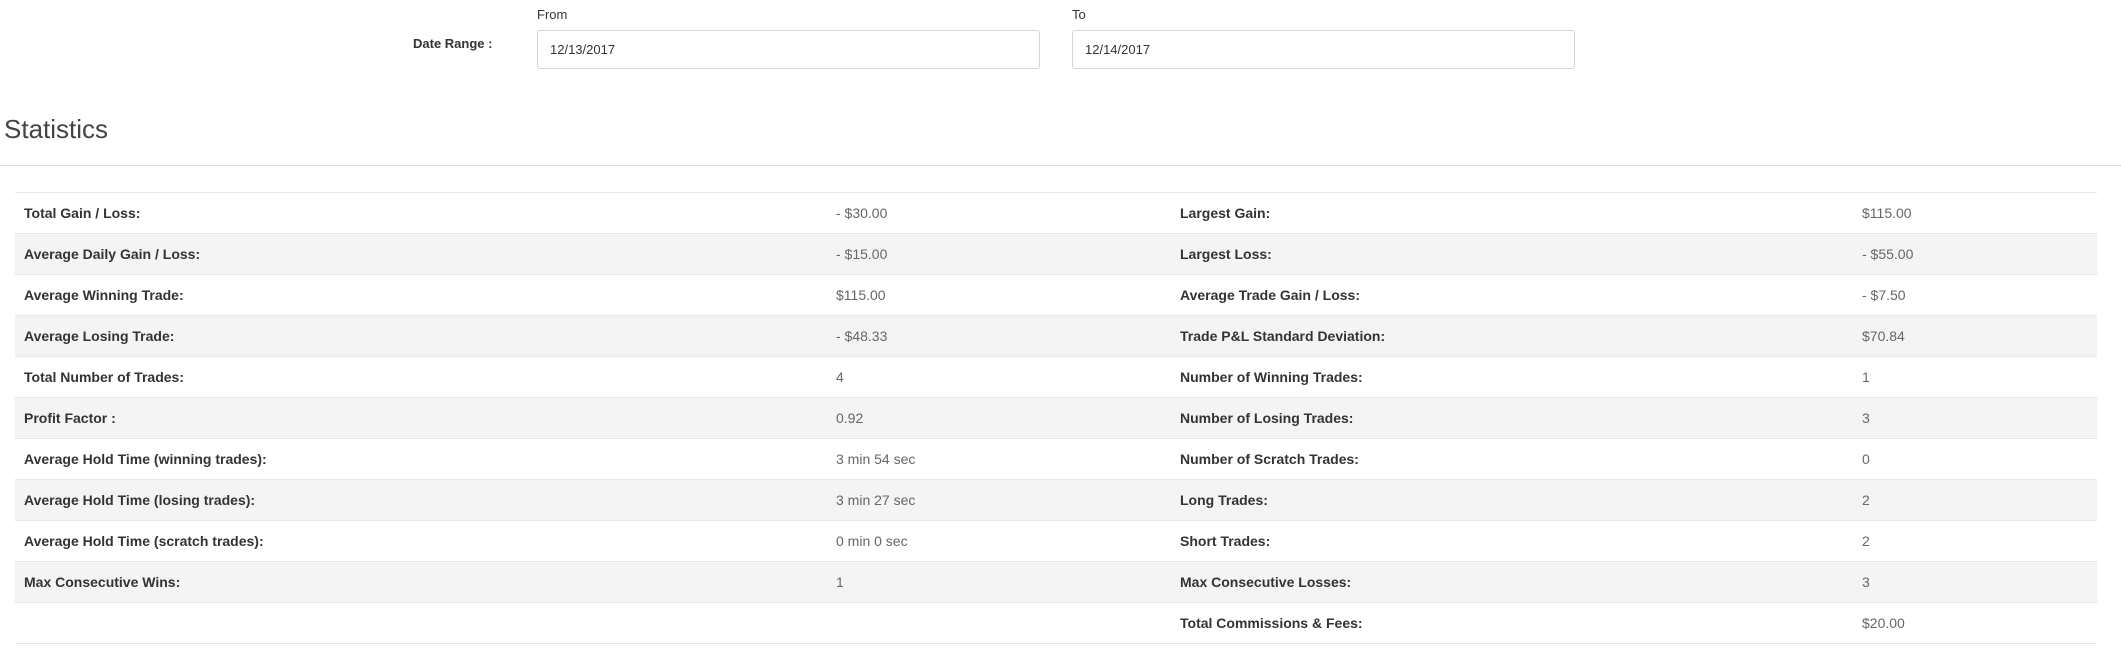 The height and width of the screenshot is (668, 2121). What do you see at coordinates (425, 459) in the screenshot?
I see `stat-label: Average Hold Time (winning trades):` at bounding box center [425, 459].